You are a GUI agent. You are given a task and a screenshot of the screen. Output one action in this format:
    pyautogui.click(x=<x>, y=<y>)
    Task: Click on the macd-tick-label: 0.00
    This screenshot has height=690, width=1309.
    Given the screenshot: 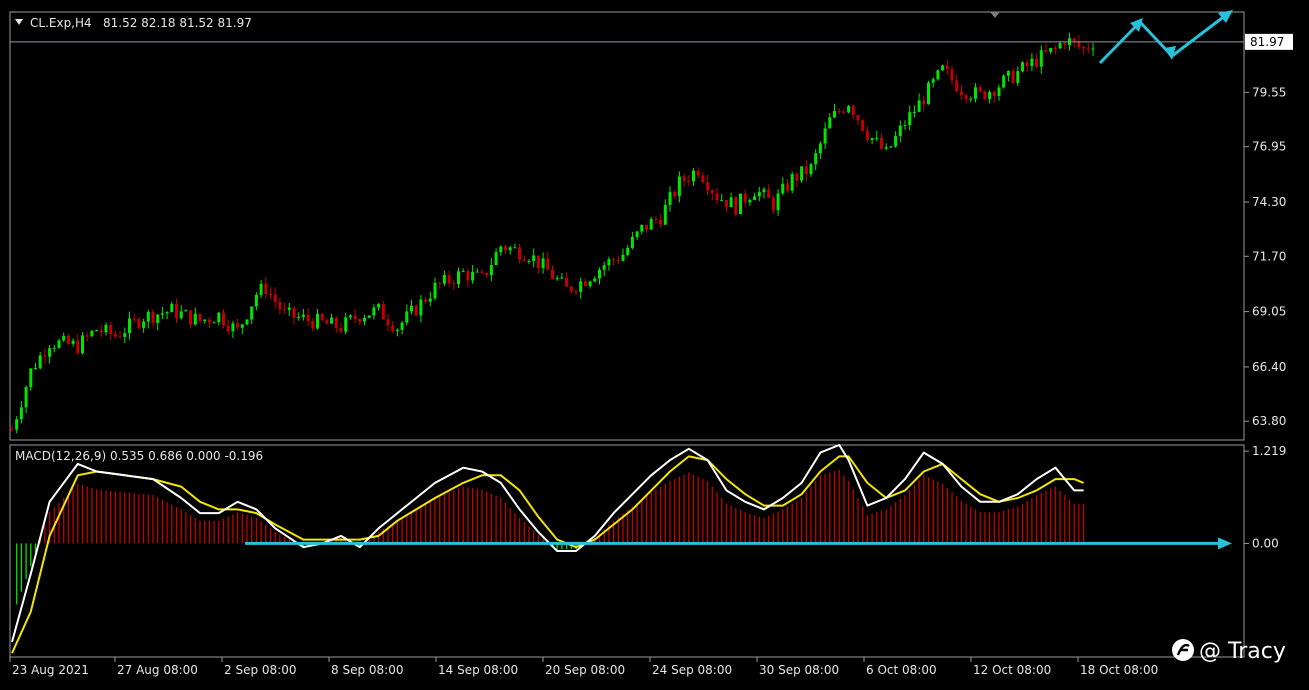 What is the action you would take?
    pyautogui.click(x=1265, y=543)
    